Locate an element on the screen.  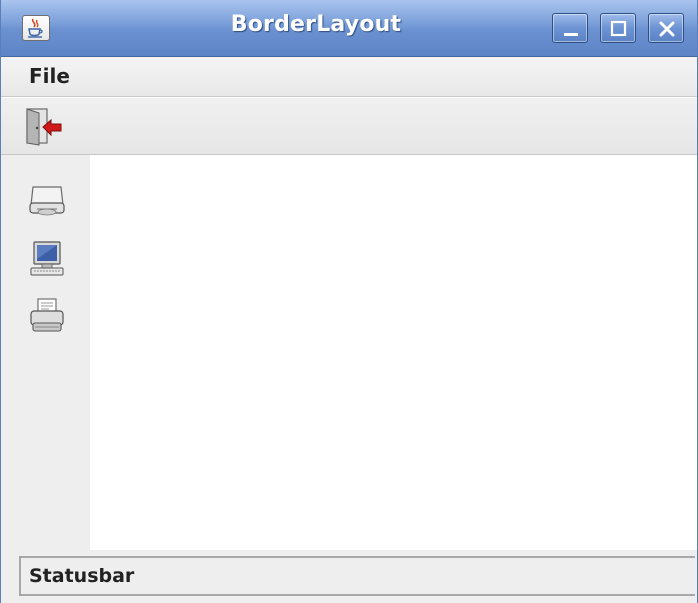
printer-button is located at coordinates (47, 317).